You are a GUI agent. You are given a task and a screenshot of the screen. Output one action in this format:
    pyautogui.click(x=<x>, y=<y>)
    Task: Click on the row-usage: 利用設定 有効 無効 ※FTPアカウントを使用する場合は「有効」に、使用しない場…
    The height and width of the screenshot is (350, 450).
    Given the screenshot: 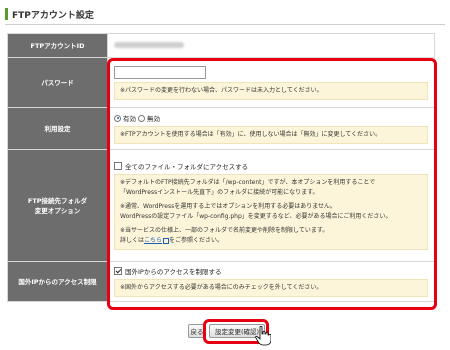 What is the action you would take?
    pyautogui.click(x=221, y=128)
    